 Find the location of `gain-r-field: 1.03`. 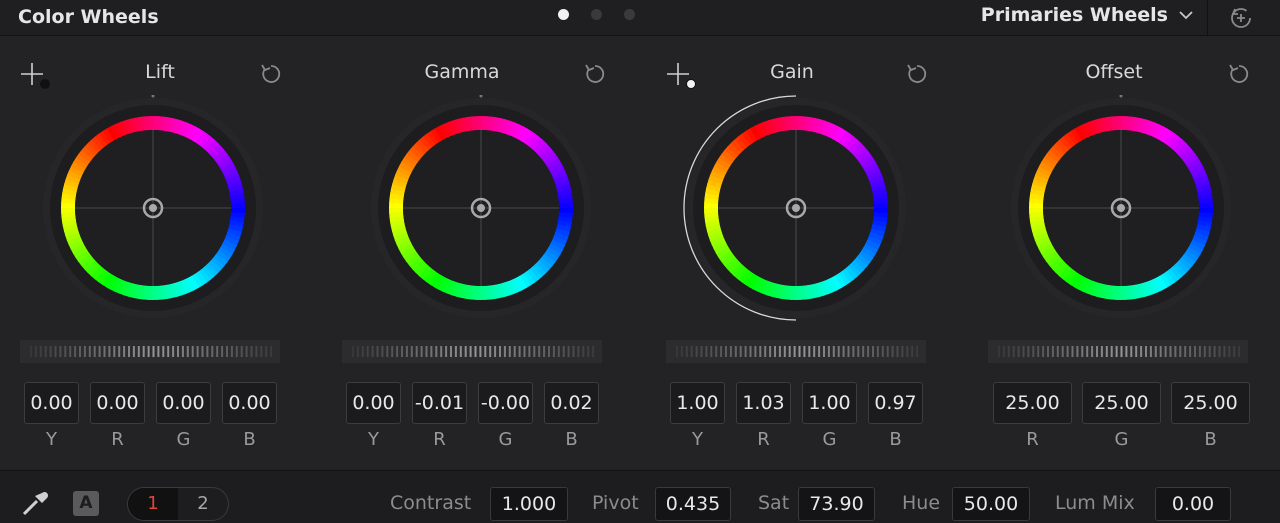

gain-r-field: 1.03 is located at coordinates (763, 403).